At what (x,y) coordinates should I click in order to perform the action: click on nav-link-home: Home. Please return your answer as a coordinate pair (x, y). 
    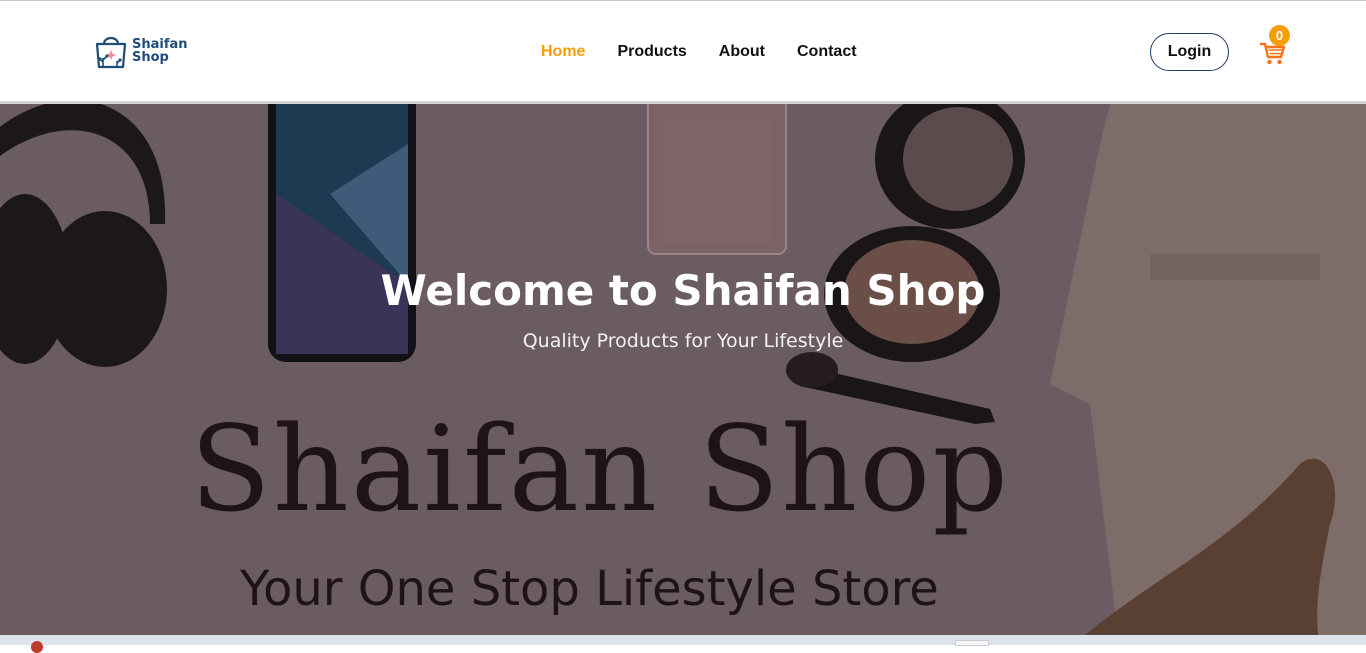
    Looking at the image, I should click on (563, 52).